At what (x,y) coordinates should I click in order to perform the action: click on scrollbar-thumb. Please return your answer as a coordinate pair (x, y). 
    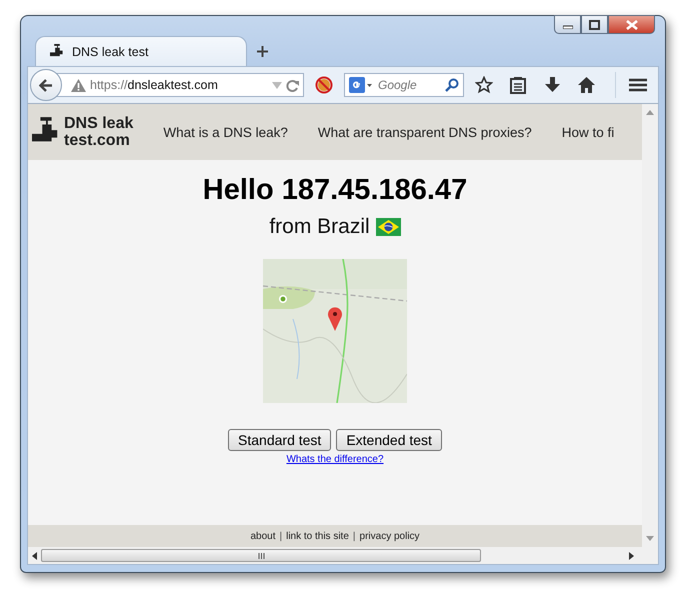
    Looking at the image, I should click on (261, 555).